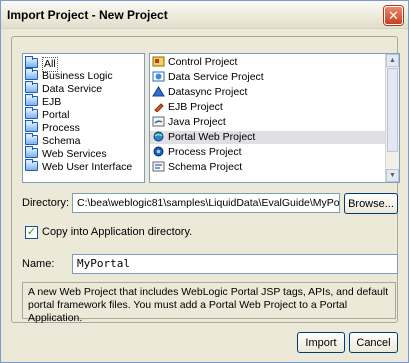 The height and width of the screenshot is (363, 409). Describe the element at coordinates (159, 107) in the screenshot. I see `ejb-project-icon` at that location.